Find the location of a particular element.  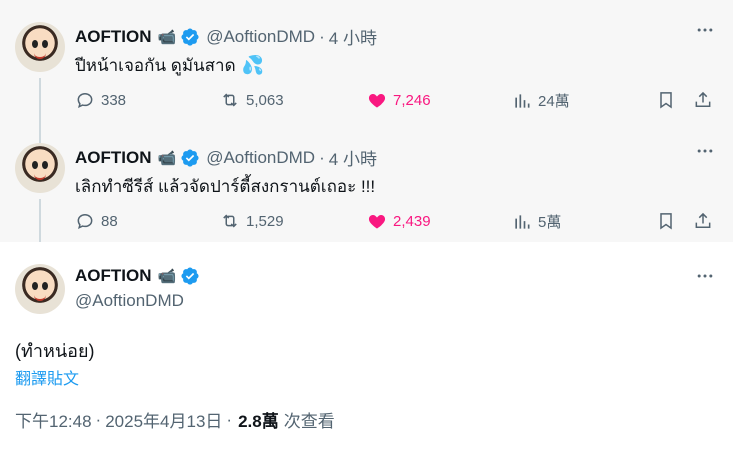

view-count: 5萬 is located at coordinates (550, 222).